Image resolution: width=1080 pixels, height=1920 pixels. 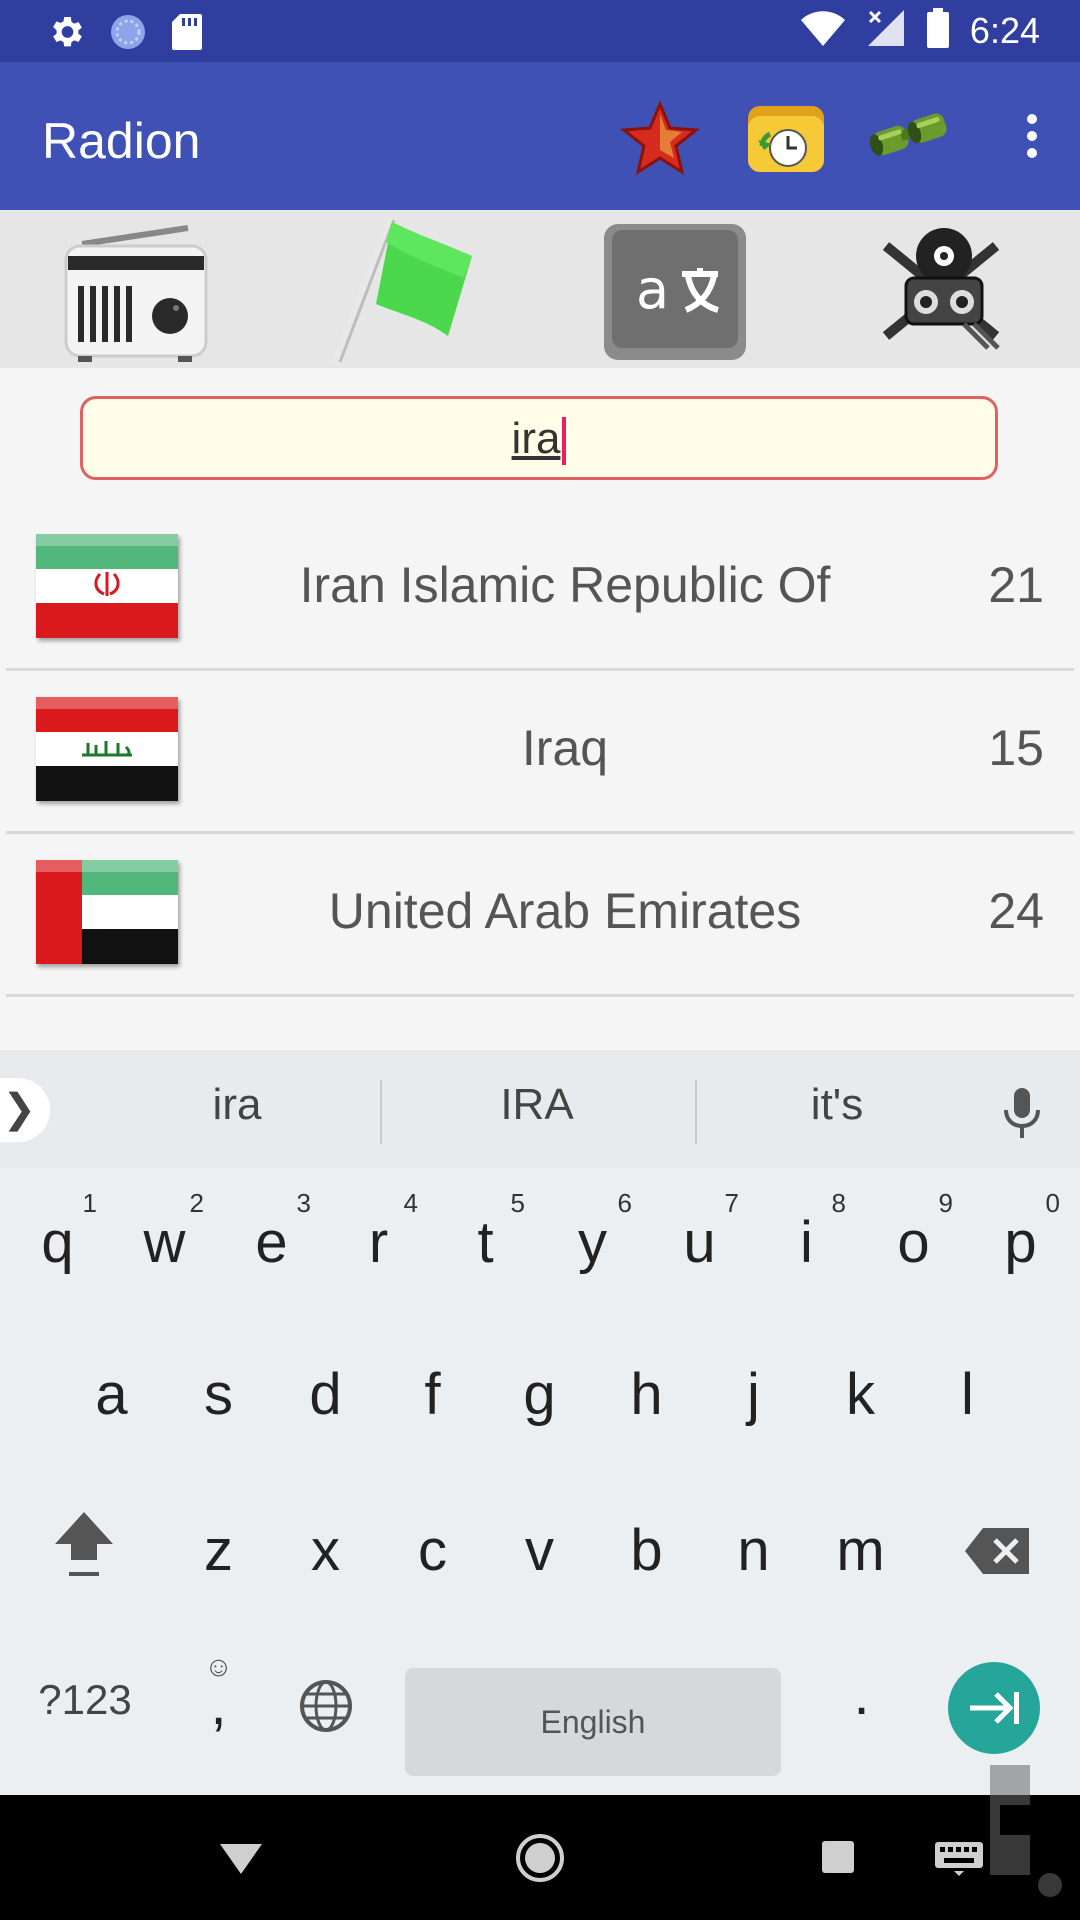 What do you see at coordinates (325, 1395) in the screenshot?
I see `key-d: d` at bounding box center [325, 1395].